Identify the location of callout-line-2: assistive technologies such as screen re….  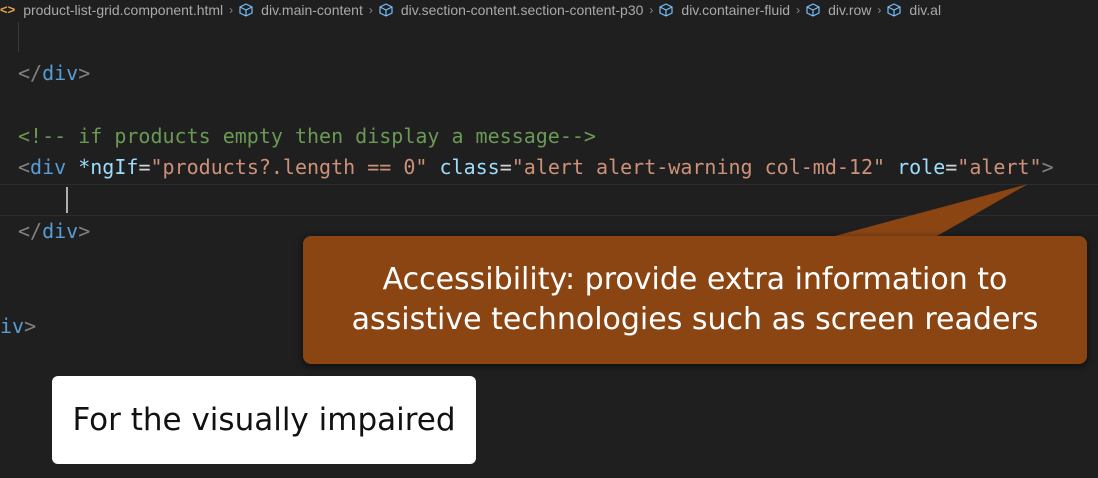
(695, 319).